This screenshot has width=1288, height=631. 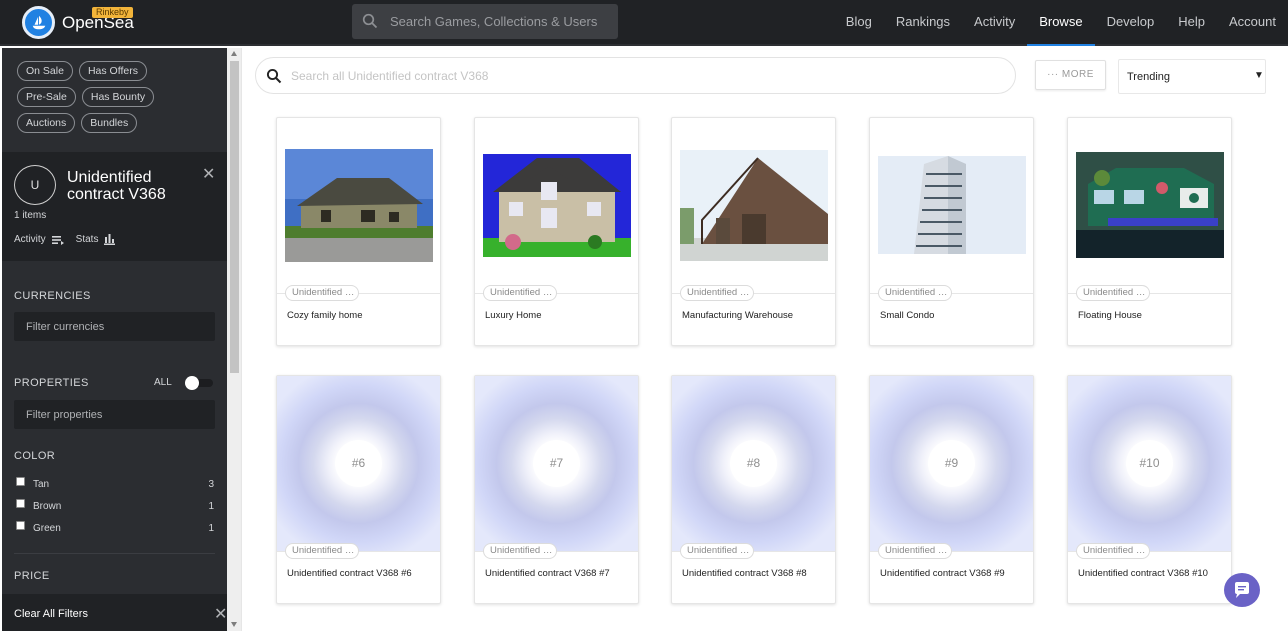 What do you see at coordinates (1191, 23) in the screenshot?
I see `nav-link-help: Help` at bounding box center [1191, 23].